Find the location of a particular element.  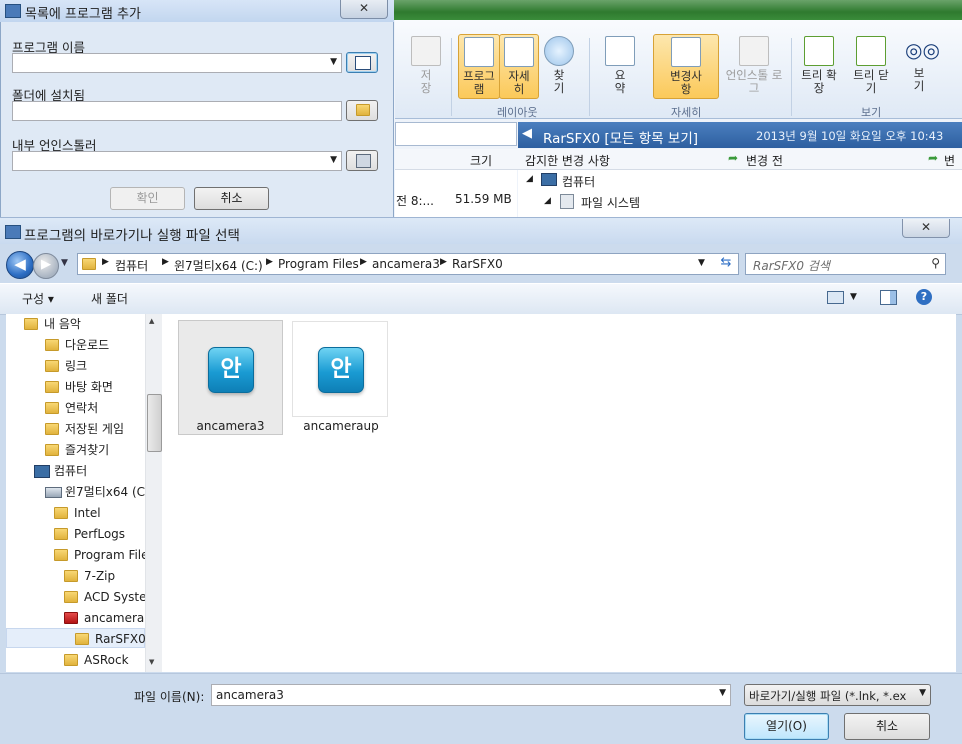

tree-filesystem: 파일 시스템 is located at coordinates (610, 202).